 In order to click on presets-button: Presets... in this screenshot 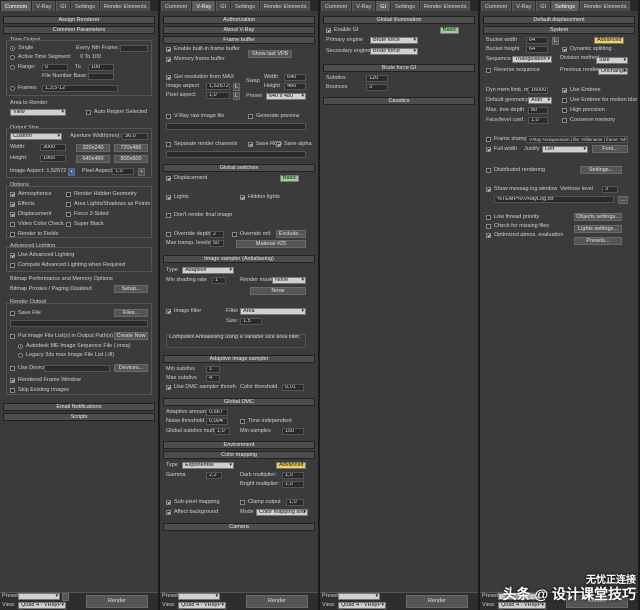, I will do `click(598, 241)`.